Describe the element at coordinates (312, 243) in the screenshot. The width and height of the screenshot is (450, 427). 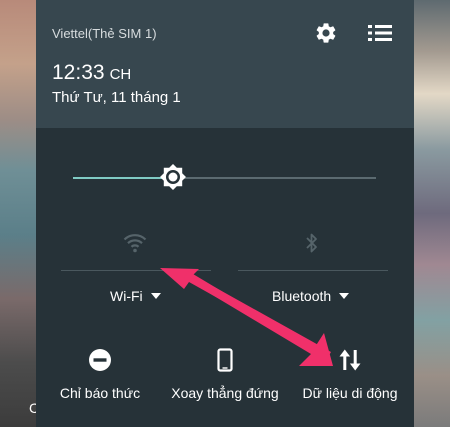
I see `bluetooth-icon` at that location.